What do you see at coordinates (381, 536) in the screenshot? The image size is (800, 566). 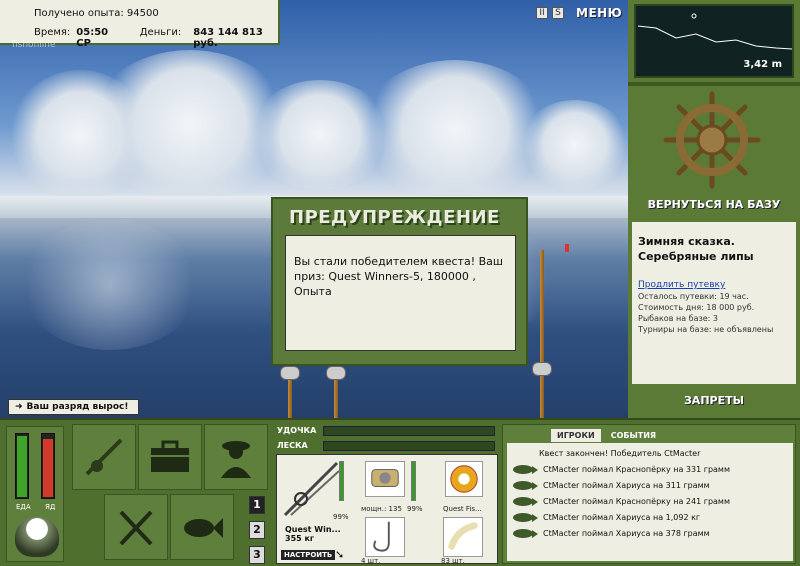 I see `hook-icon` at bounding box center [381, 536].